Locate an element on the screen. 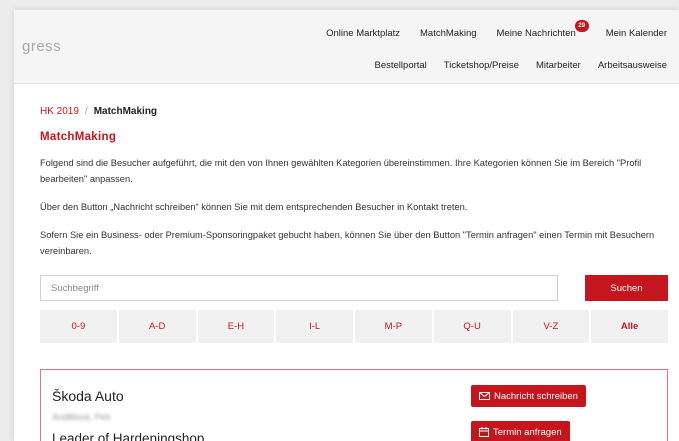 The width and height of the screenshot is (679, 441). send-message-button: Nachricht schreiben is located at coordinates (528, 396).